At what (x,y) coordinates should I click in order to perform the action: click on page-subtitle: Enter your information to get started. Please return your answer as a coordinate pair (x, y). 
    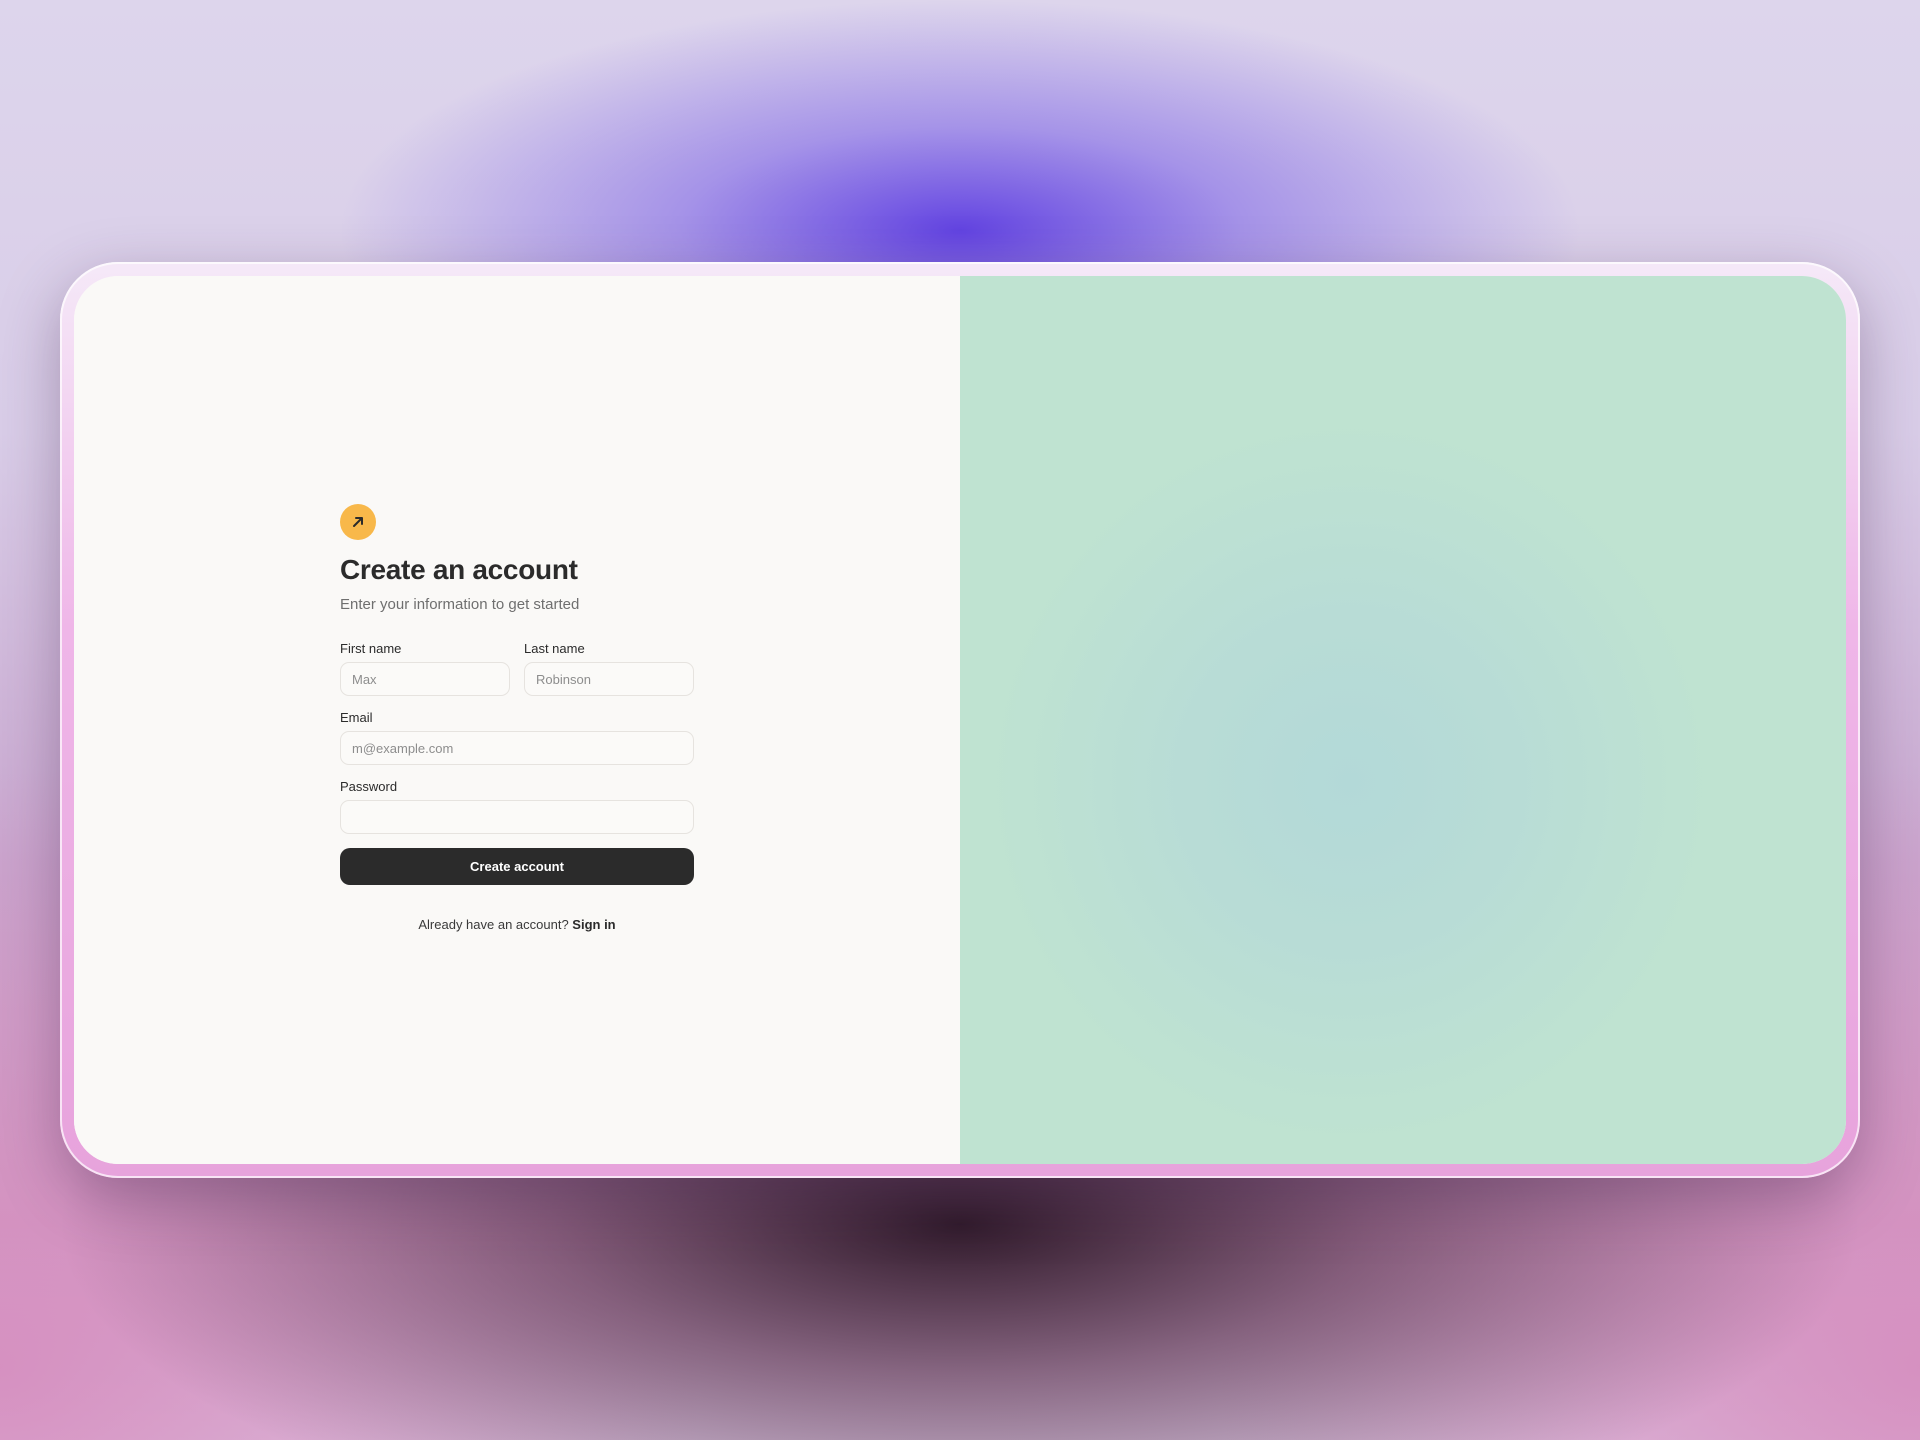
    Looking at the image, I should click on (460, 604).